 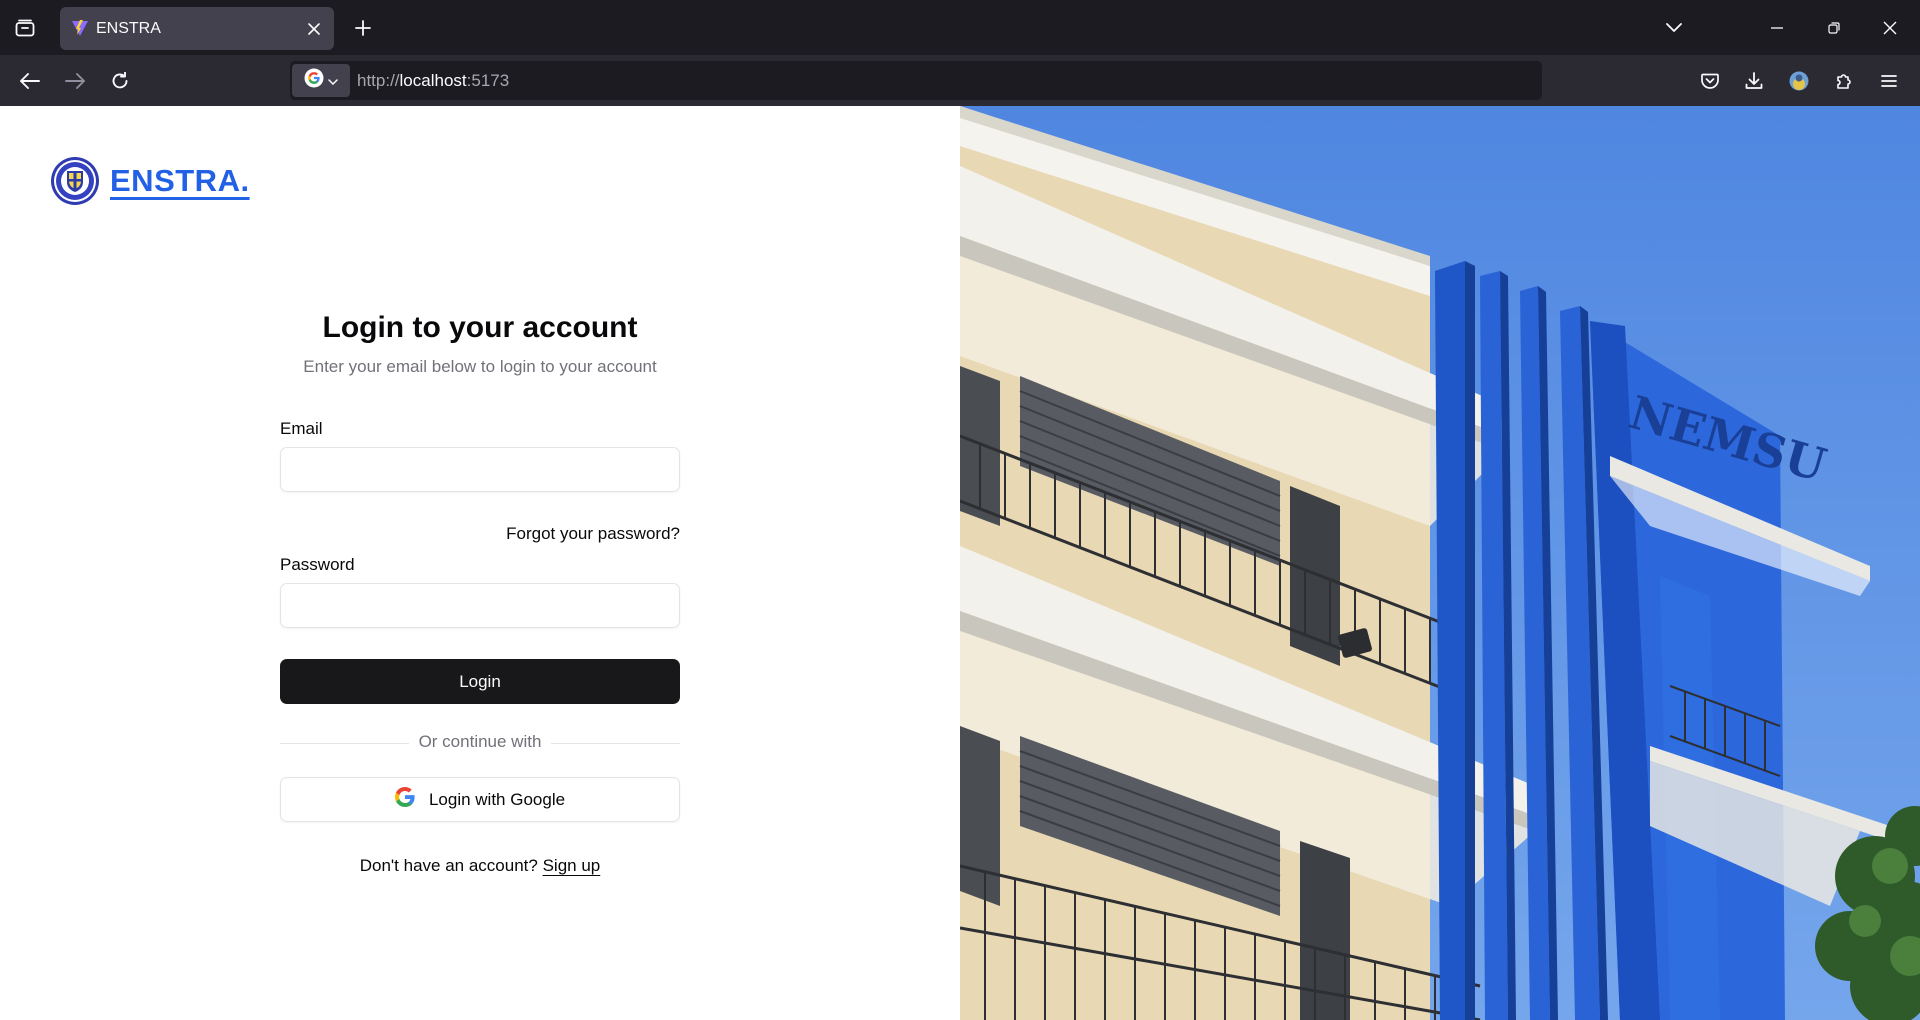 I want to click on google-button-label: Login with Google, so click(x=497, y=799).